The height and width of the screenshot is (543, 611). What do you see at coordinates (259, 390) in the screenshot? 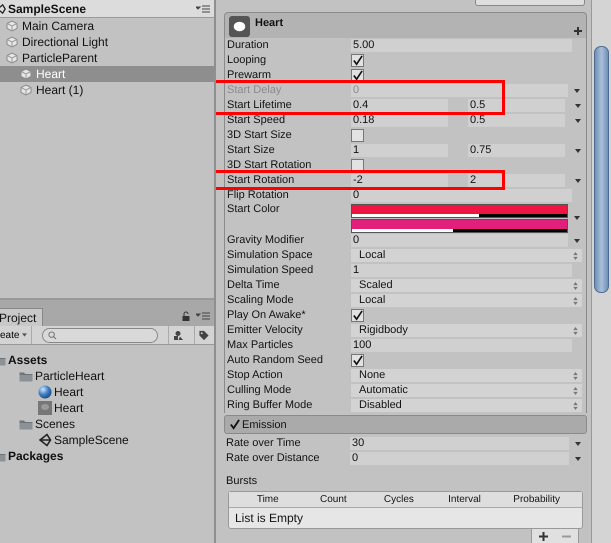
I see `property-label: Culling Mode` at bounding box center [259, 390].